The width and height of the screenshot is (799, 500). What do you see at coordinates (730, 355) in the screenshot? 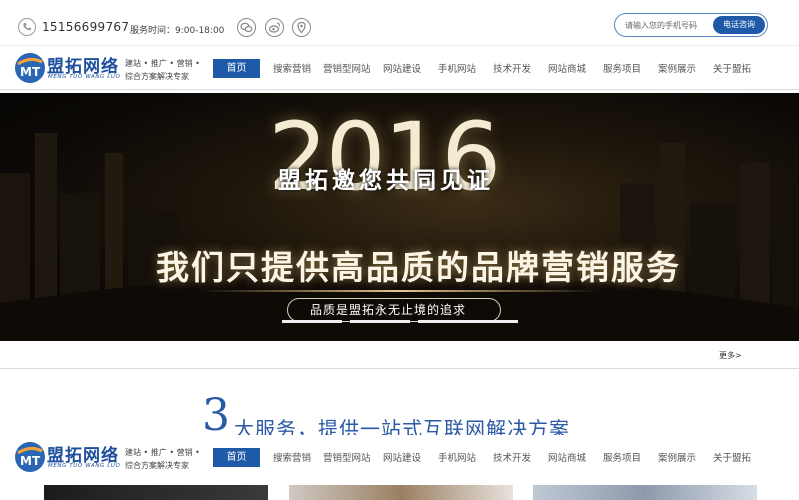
I see `more-link: 更多>` at bounding box center [730, 355].